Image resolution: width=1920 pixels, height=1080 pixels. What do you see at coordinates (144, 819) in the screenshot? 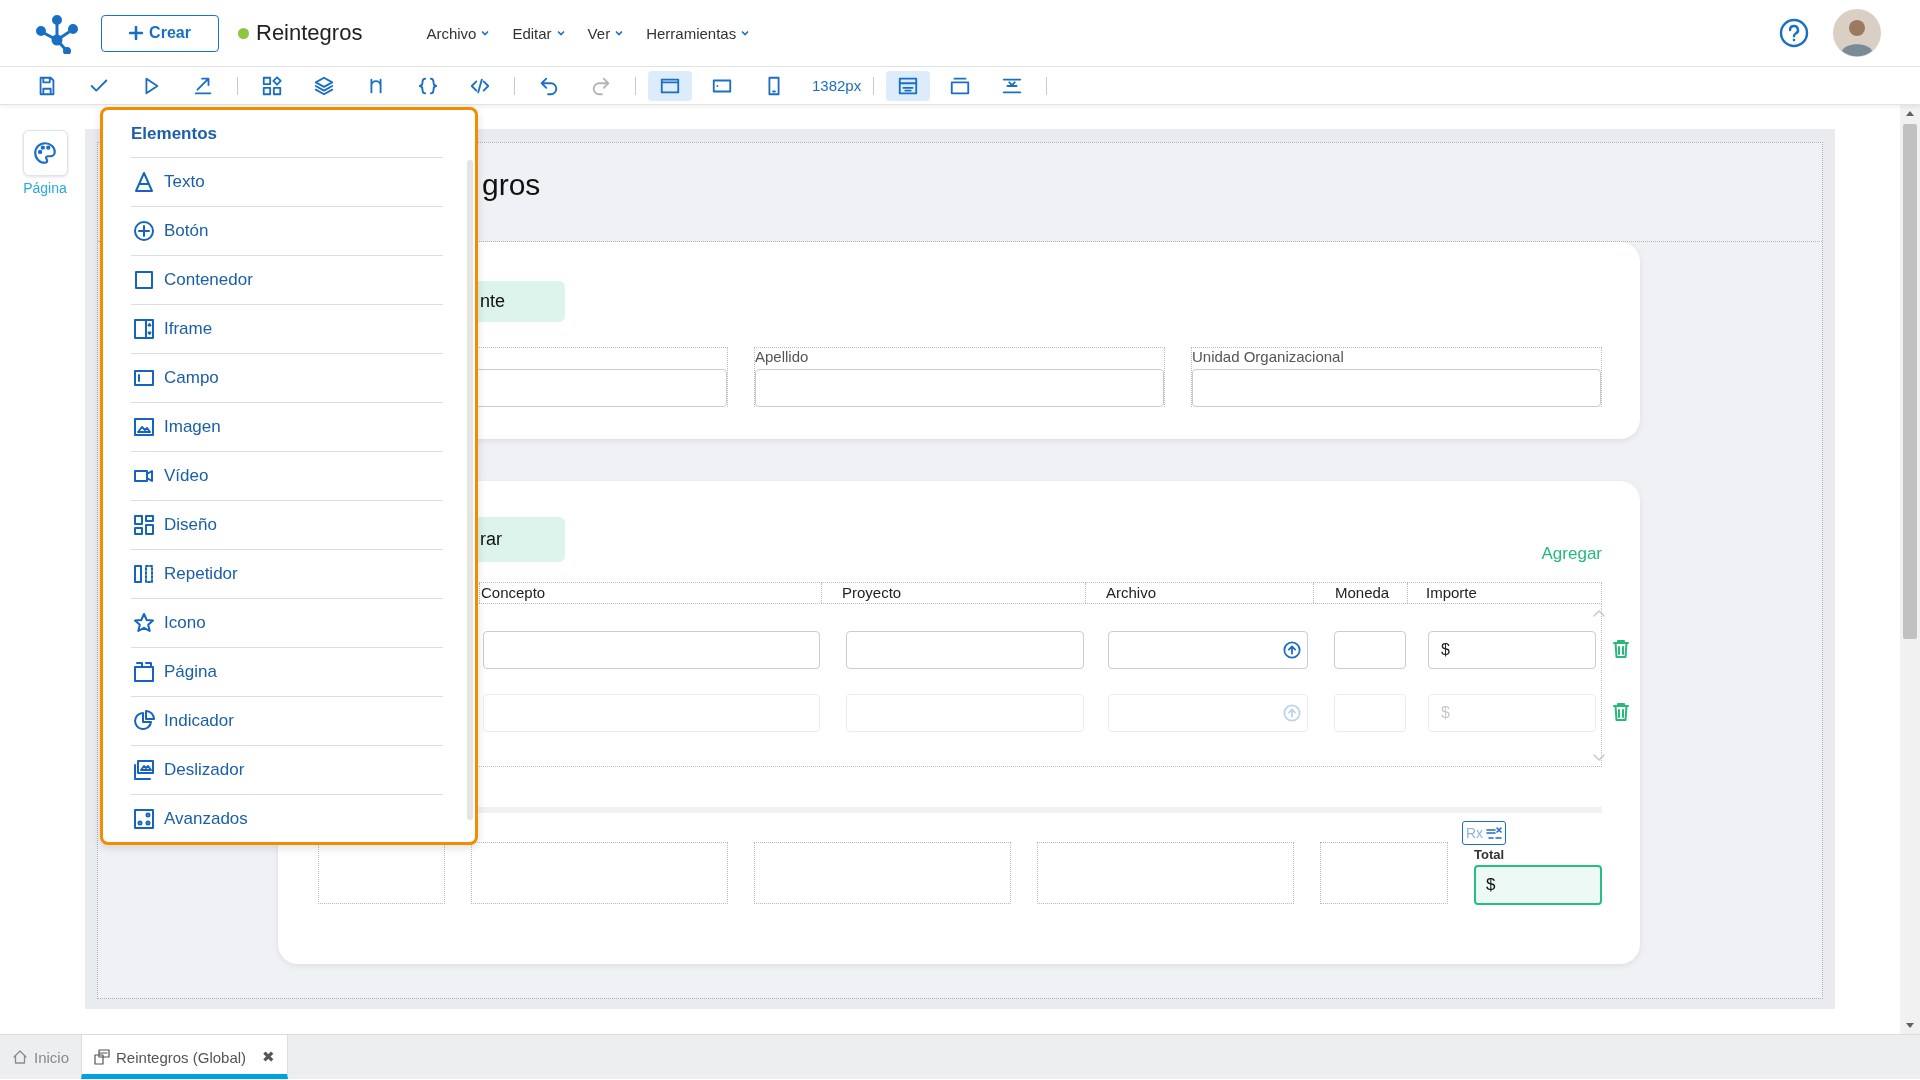
I see `grid-dots-icon` at bounding box center [144, 819].